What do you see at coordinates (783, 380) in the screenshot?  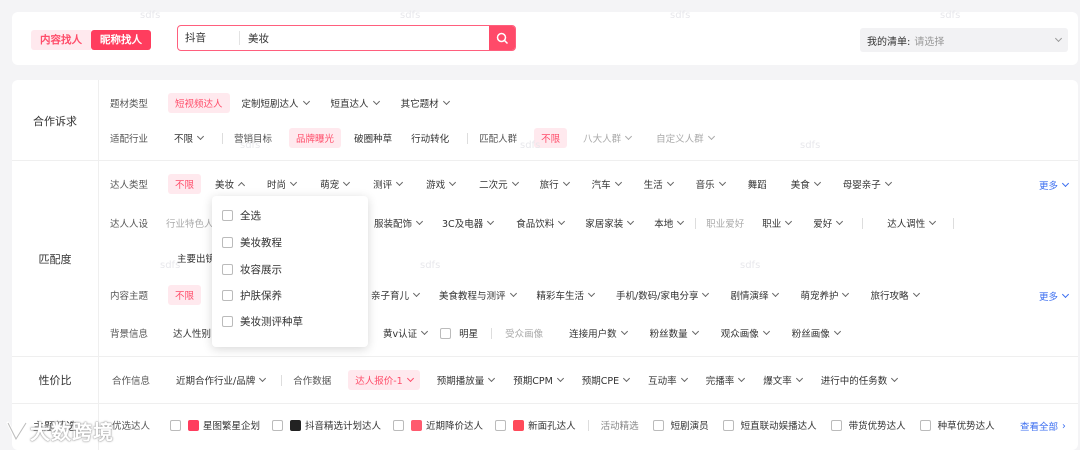 I see `coop-viral: 爆文率` at bounding box center [783, 380].